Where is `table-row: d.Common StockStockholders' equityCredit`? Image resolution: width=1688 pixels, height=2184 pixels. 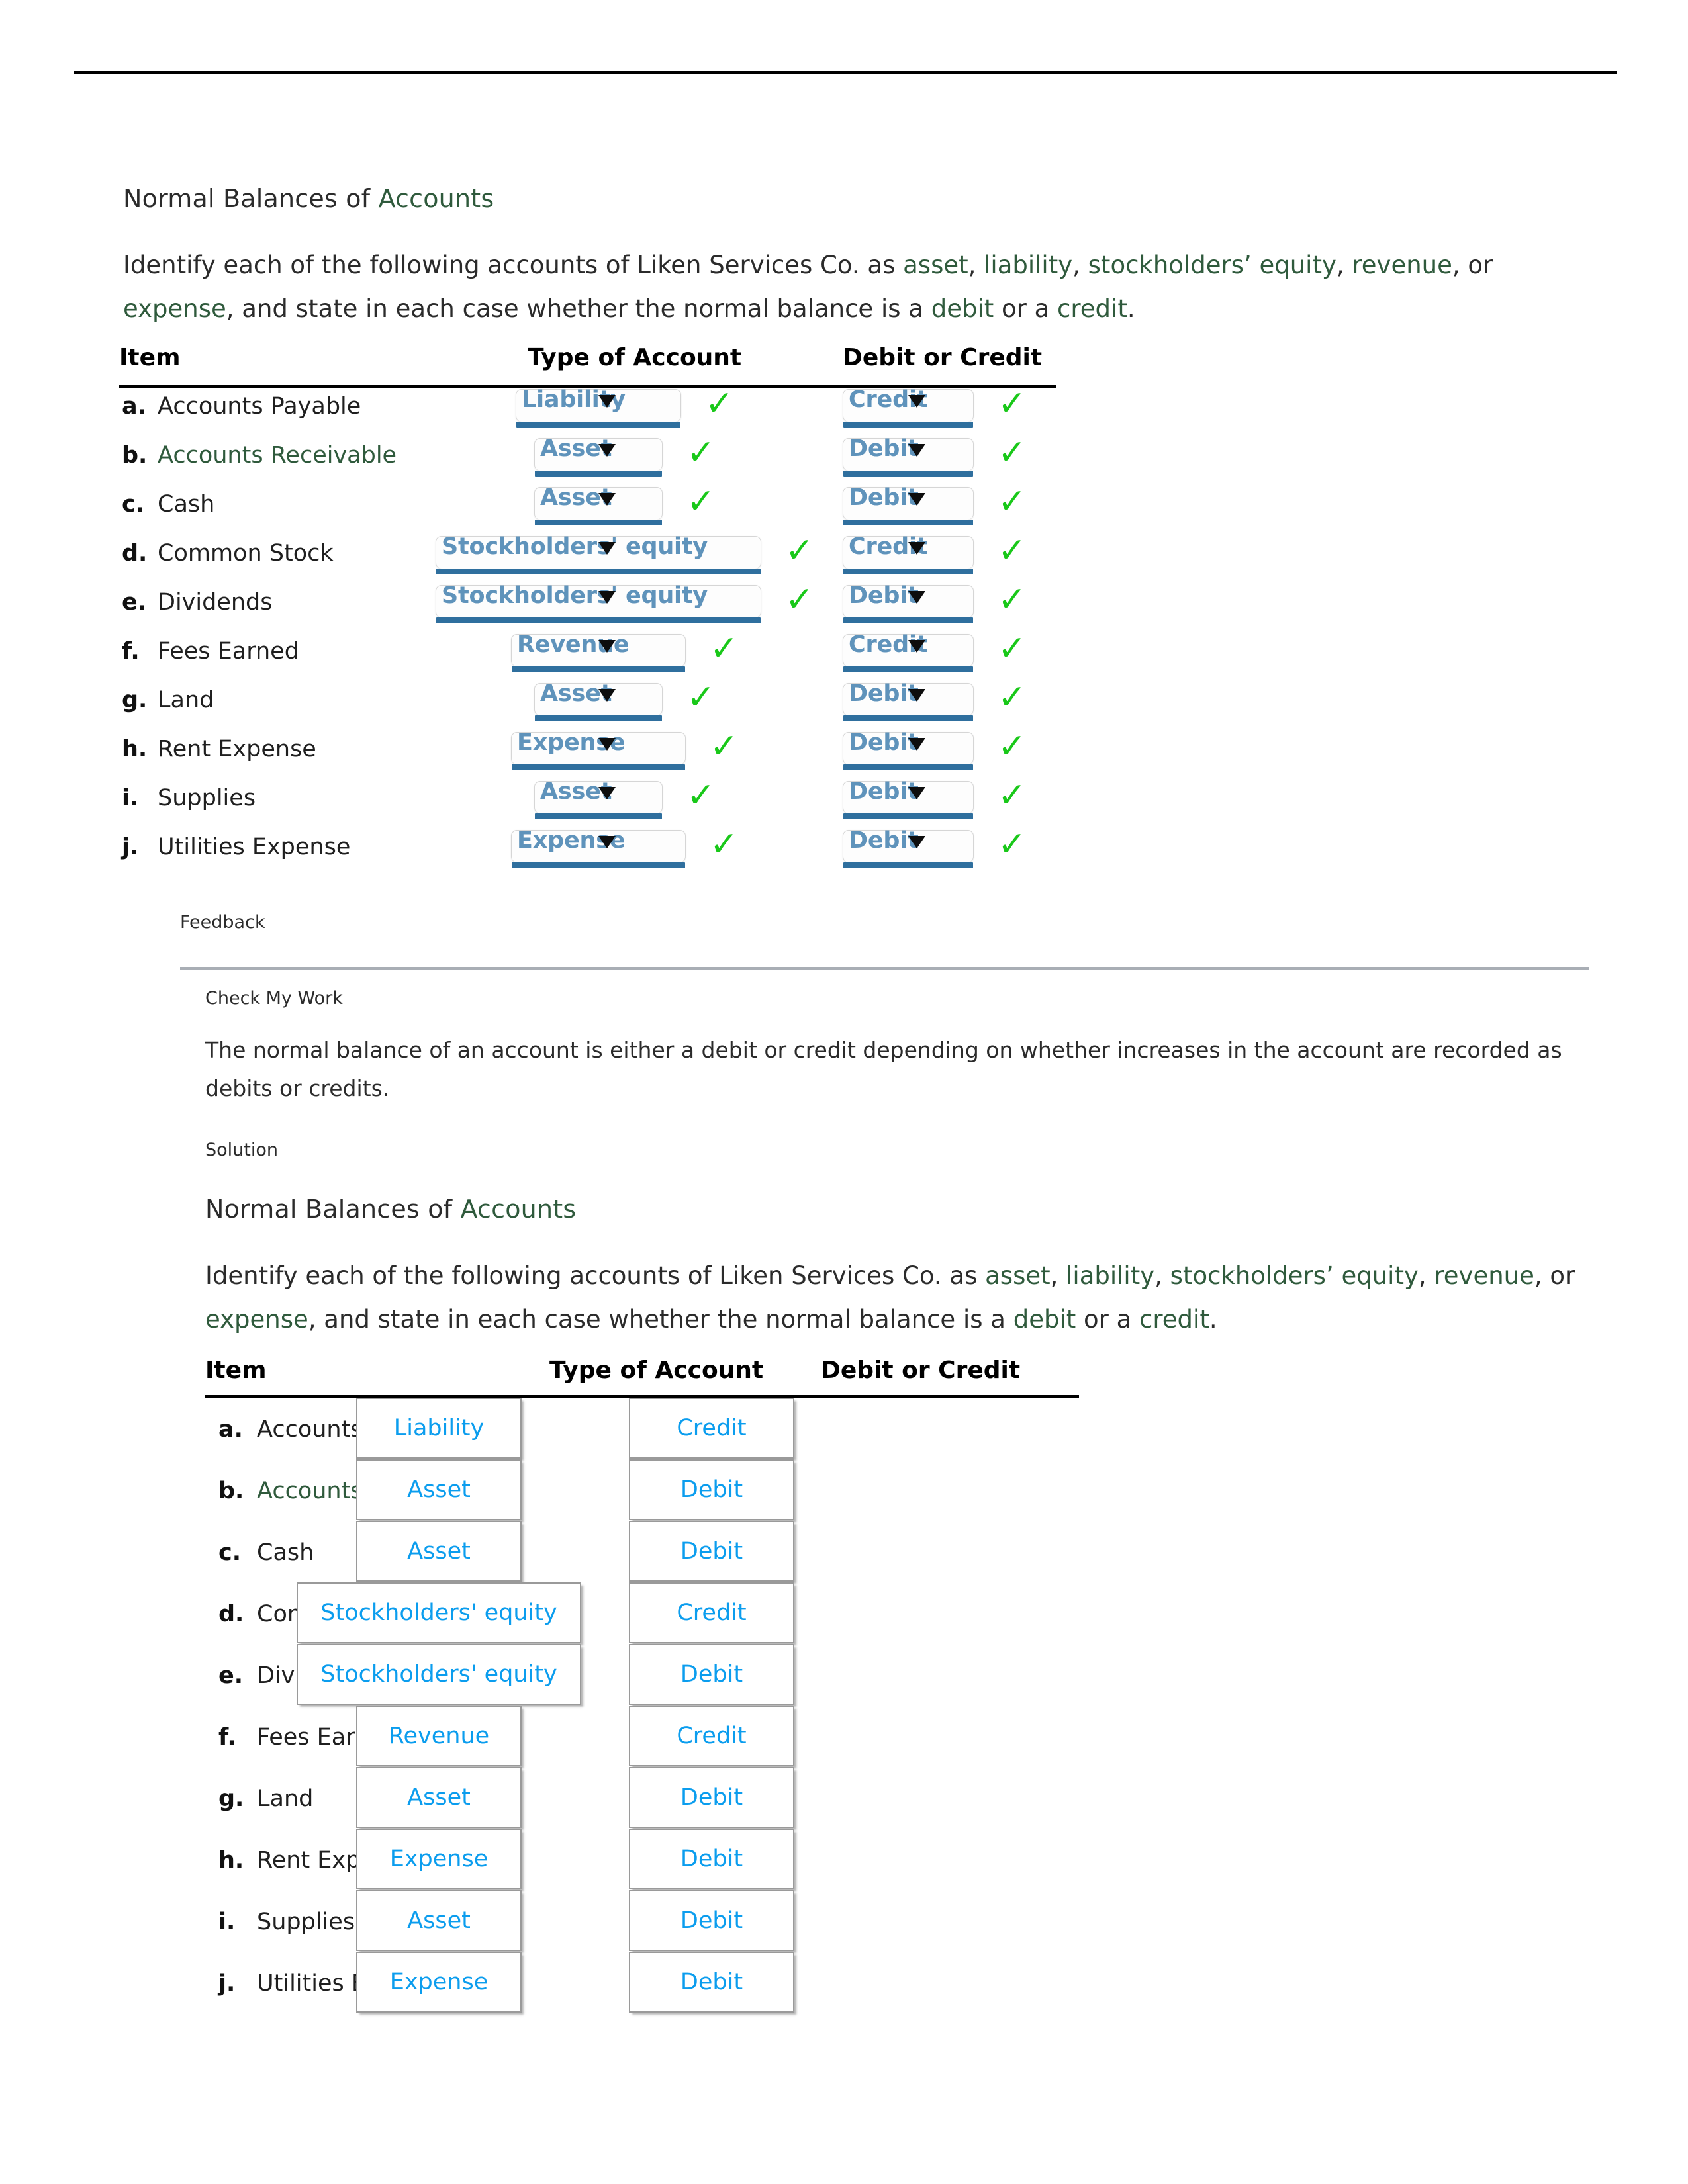 table-row: d.Common StockStockholders' equityCredit is located at coordinates (645, 1613).